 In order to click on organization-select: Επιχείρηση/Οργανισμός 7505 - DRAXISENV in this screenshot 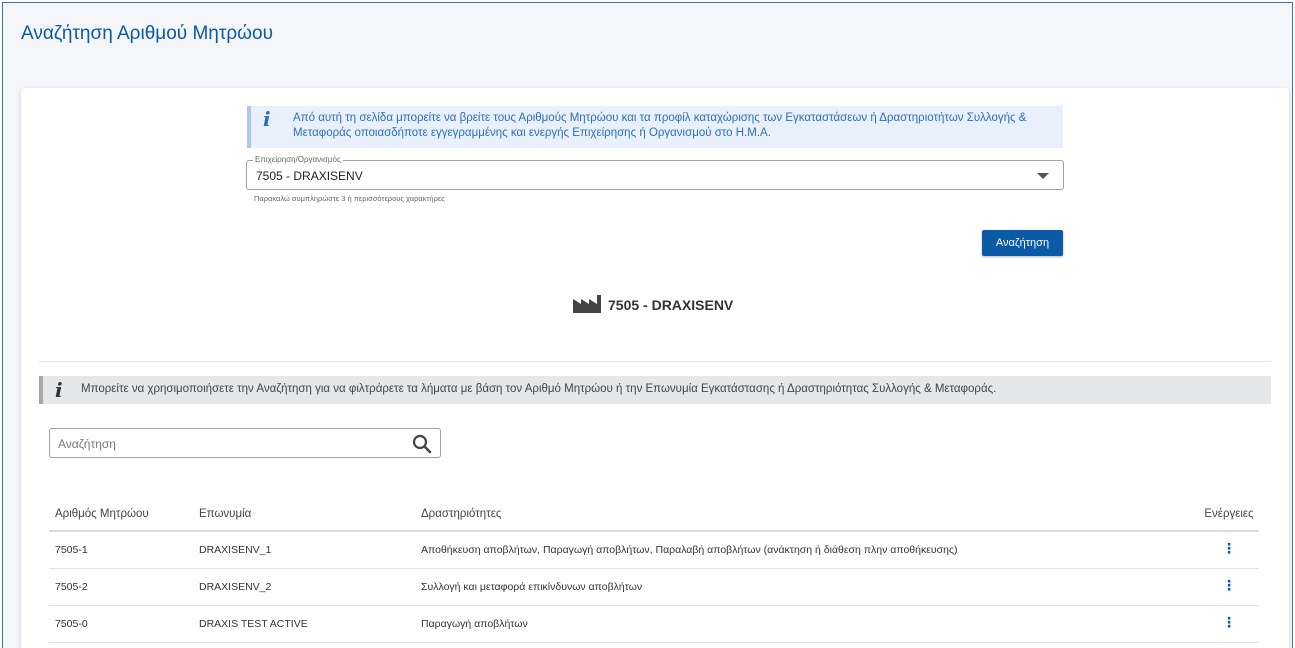, I will do `click(655, 172)`.